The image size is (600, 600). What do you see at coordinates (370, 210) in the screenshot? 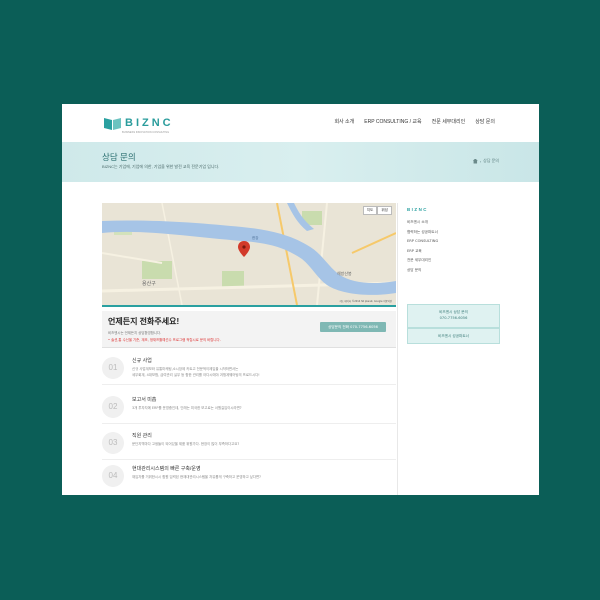
I see `map-button: 지도` at bounding box center [370, 210].